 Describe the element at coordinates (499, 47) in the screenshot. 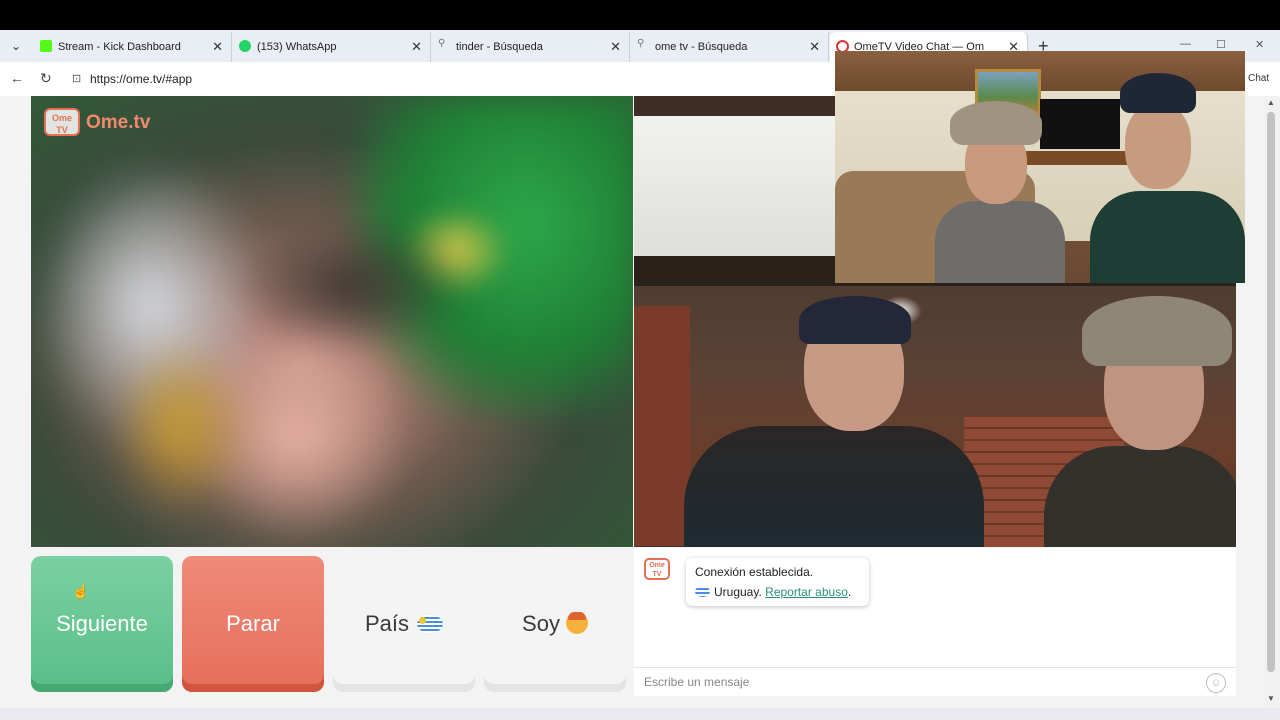

I see `tab-label: tinder - Búsqueda` at that location.